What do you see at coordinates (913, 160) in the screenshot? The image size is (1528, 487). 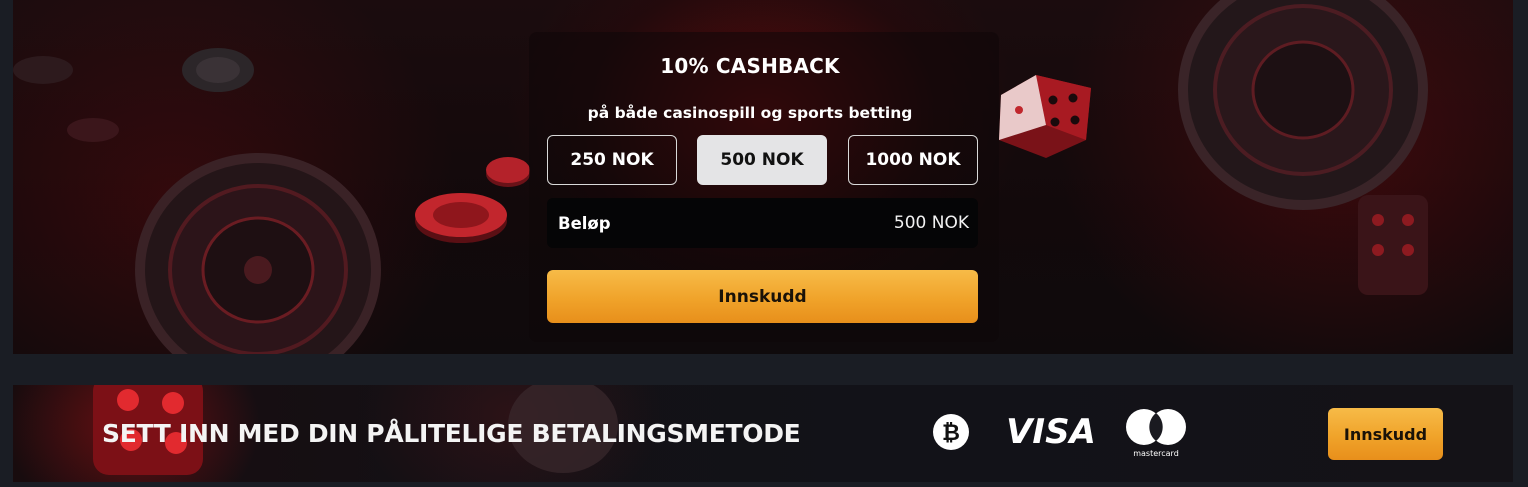 I see `amount-option-1000: 1000 NOK` at bounding box center [913, 160].